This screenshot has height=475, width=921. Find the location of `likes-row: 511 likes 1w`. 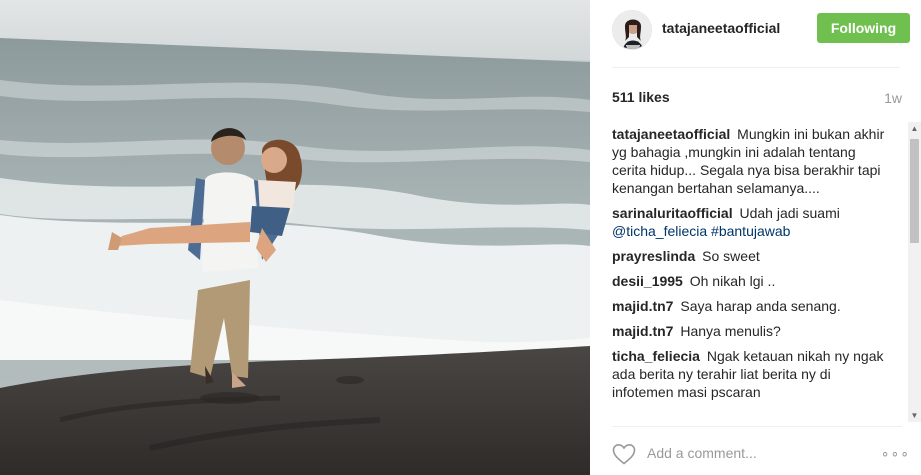

likes-row: 511 likes 1w is located at coordinates (757, 99).